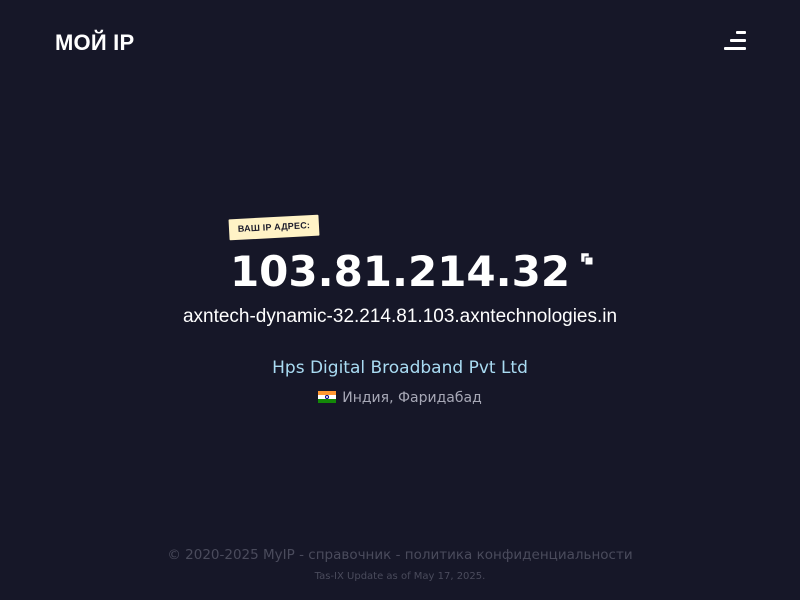  I want to click on hamburger-menu-icon, so click(734, 41).